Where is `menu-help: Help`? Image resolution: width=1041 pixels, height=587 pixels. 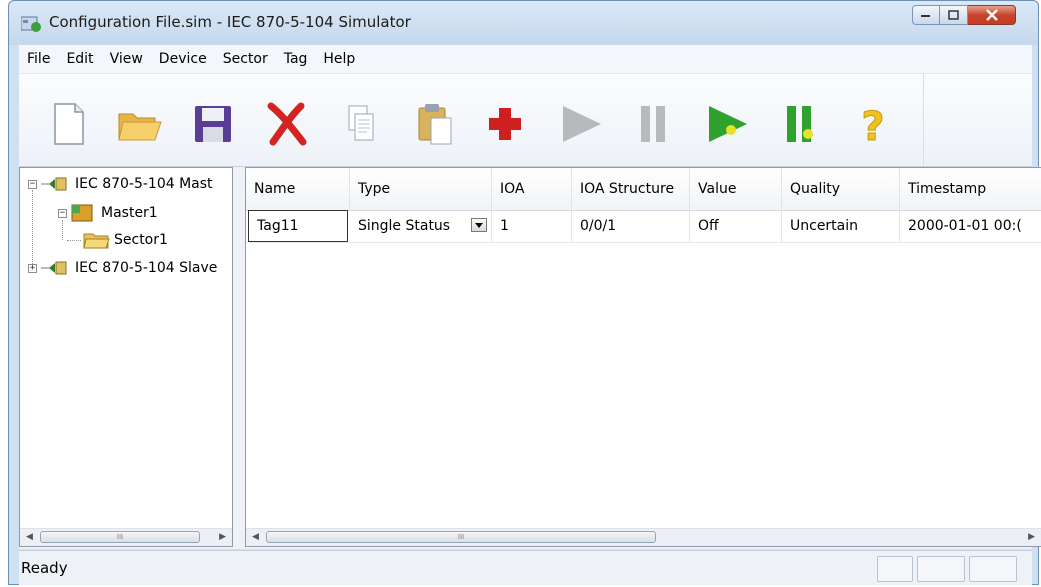 menu-help: Help is located at coordinates (339, 59).